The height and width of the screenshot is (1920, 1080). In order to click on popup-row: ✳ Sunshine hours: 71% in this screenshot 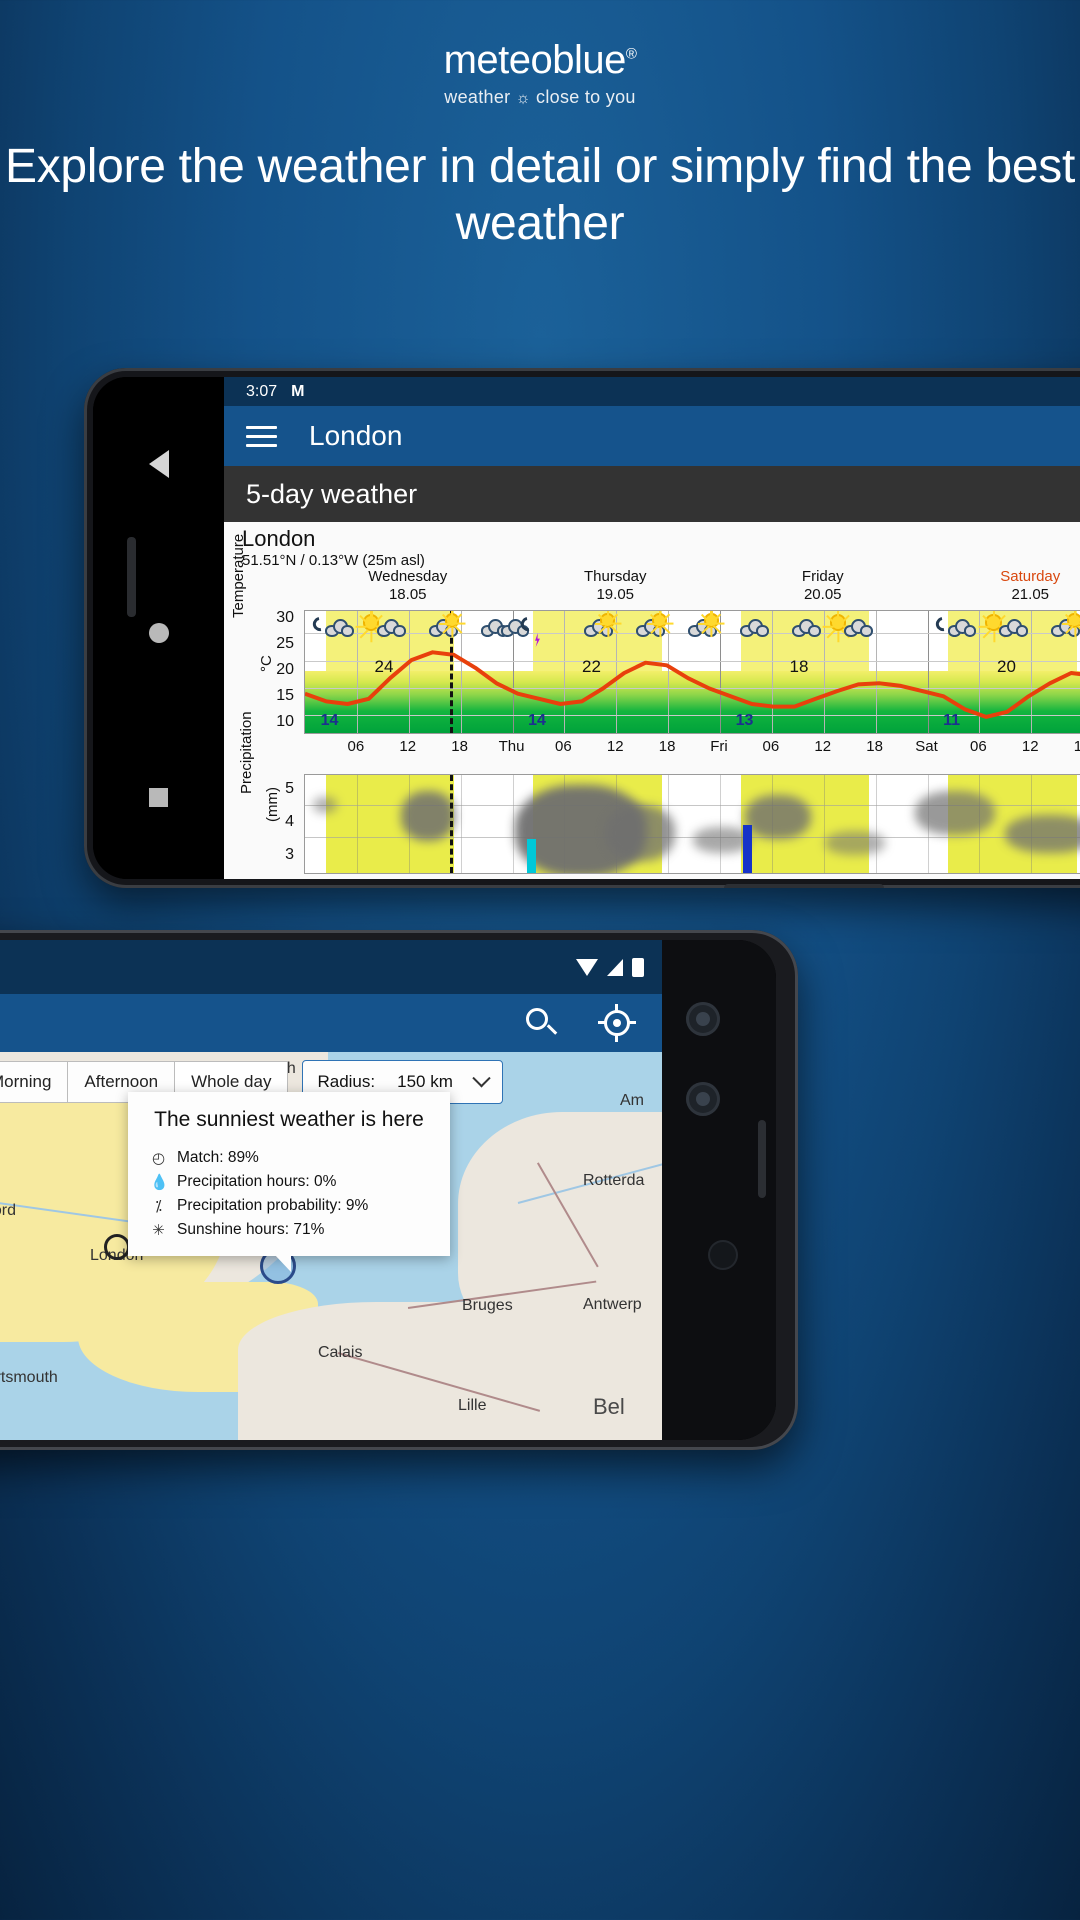, I will do `click(289, 1230)`.